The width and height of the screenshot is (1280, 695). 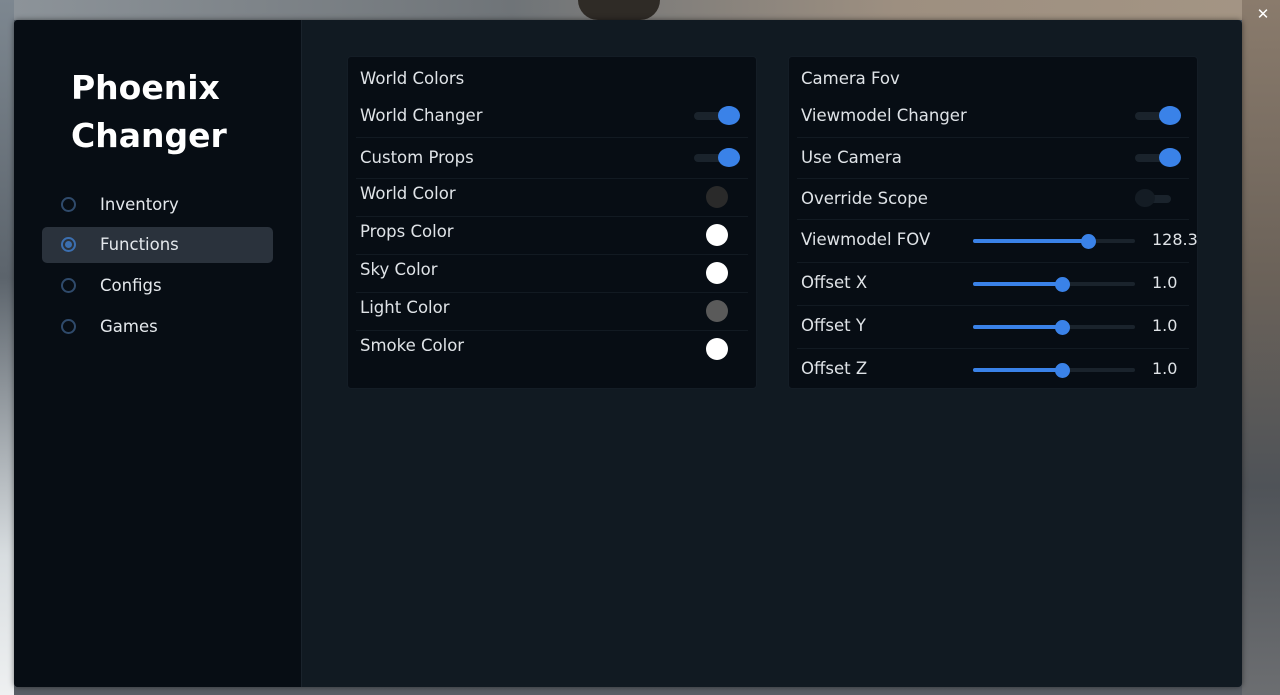 What do you see at coordinates (1175, 239) in the screenshot?
I see `slider-value: 128.3` at bounding box center [1175, 239].